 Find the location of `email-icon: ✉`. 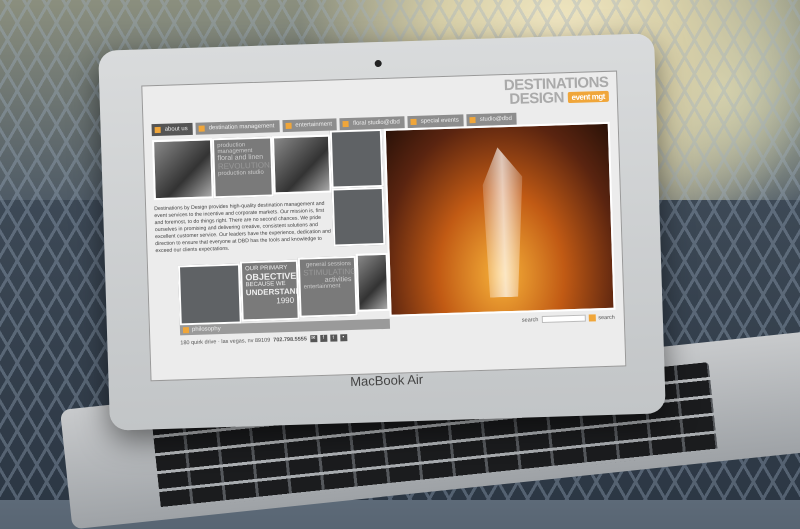

email-icon: ✉ is located at coordinates (313, 339).